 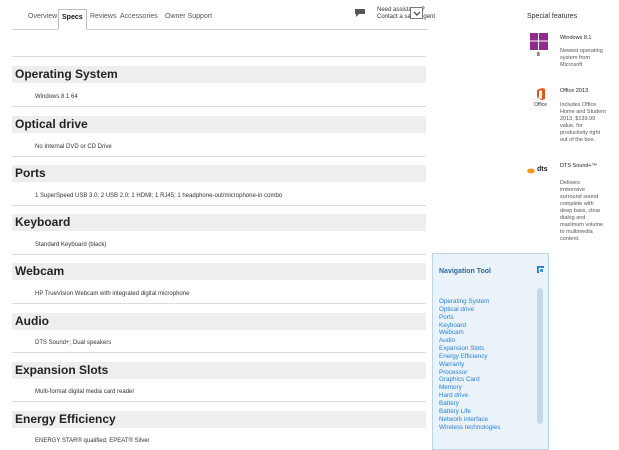 I want to click on nav-link-ports: Ports, so click(x=469, y=318).